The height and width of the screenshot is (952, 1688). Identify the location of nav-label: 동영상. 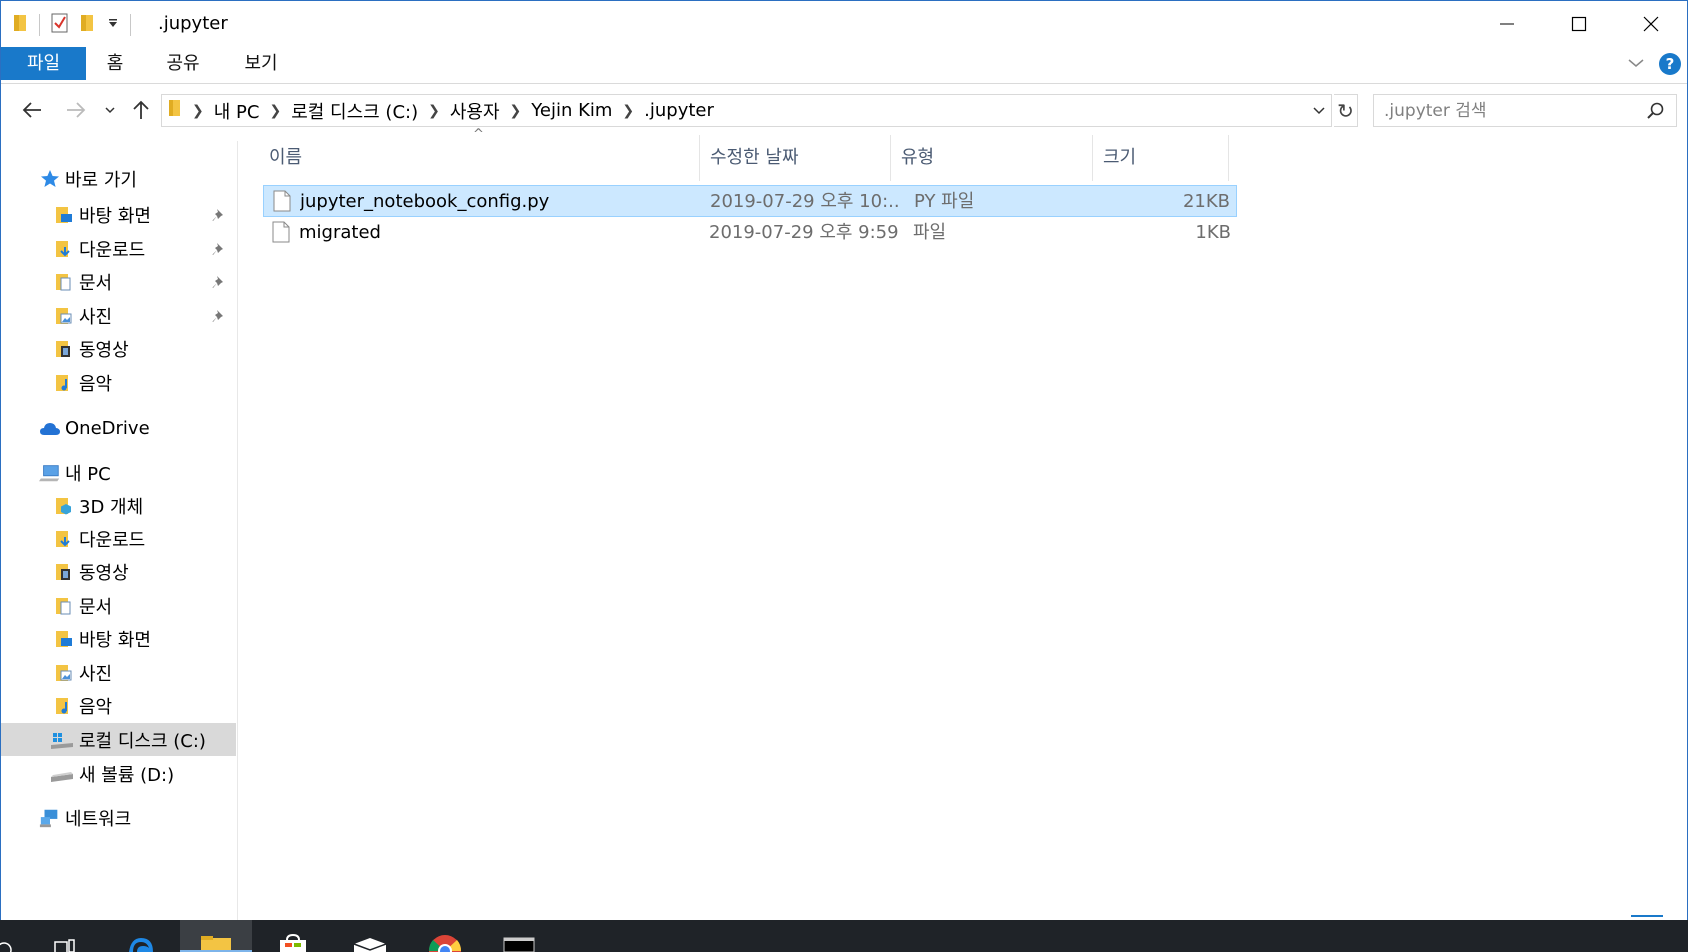
(104, 573).